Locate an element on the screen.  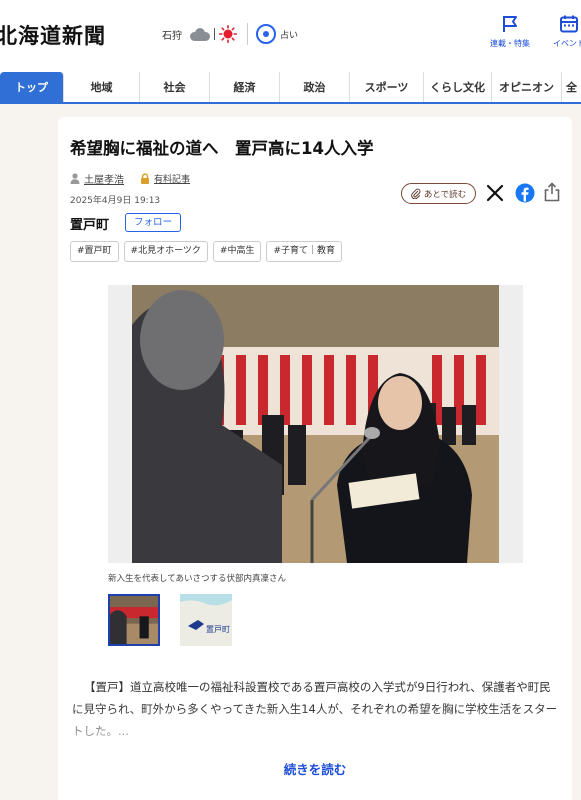
photo-thumbnail is located at coordinates (134, 620).